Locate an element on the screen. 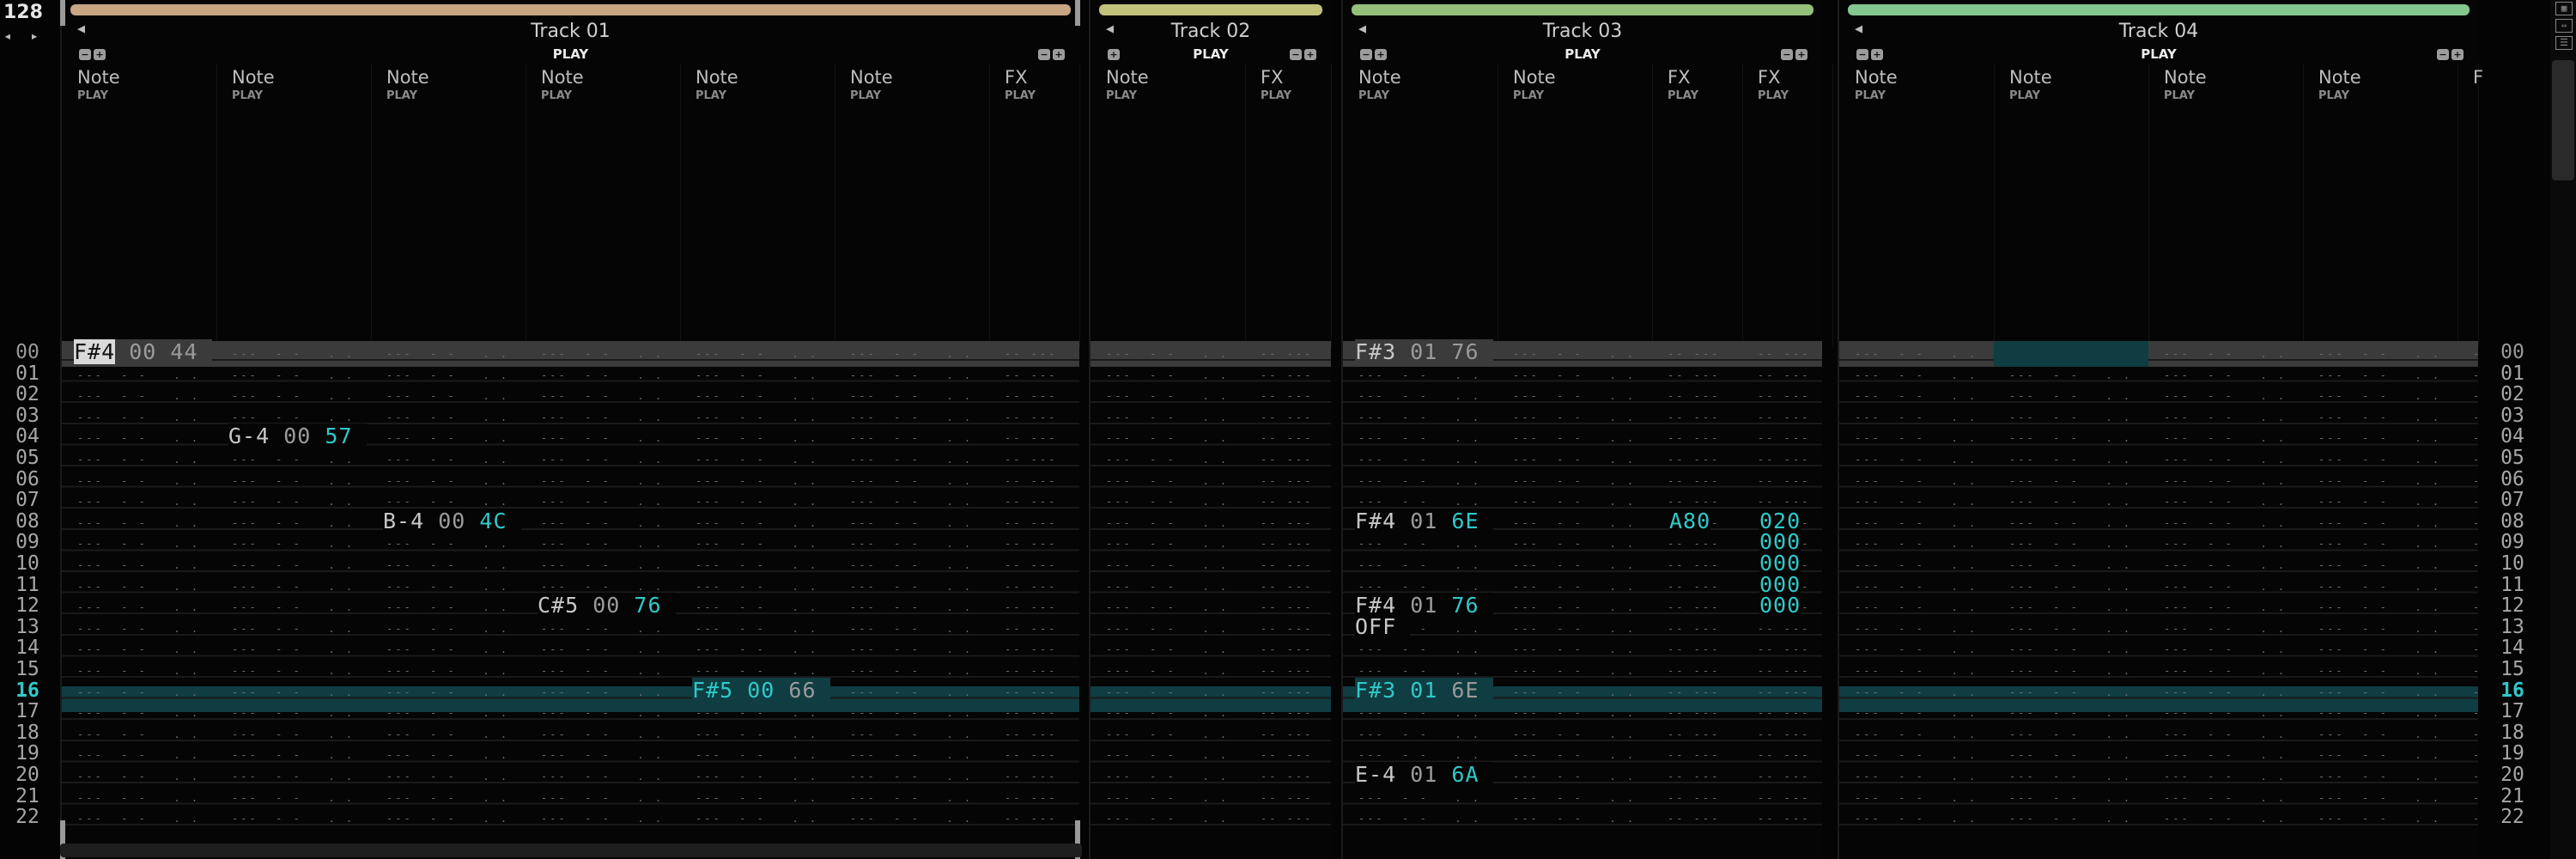 Image resolution: width=2576 pixels, height=859 pixels. fx-cell: 000 is located at coordinates (1780, 605).